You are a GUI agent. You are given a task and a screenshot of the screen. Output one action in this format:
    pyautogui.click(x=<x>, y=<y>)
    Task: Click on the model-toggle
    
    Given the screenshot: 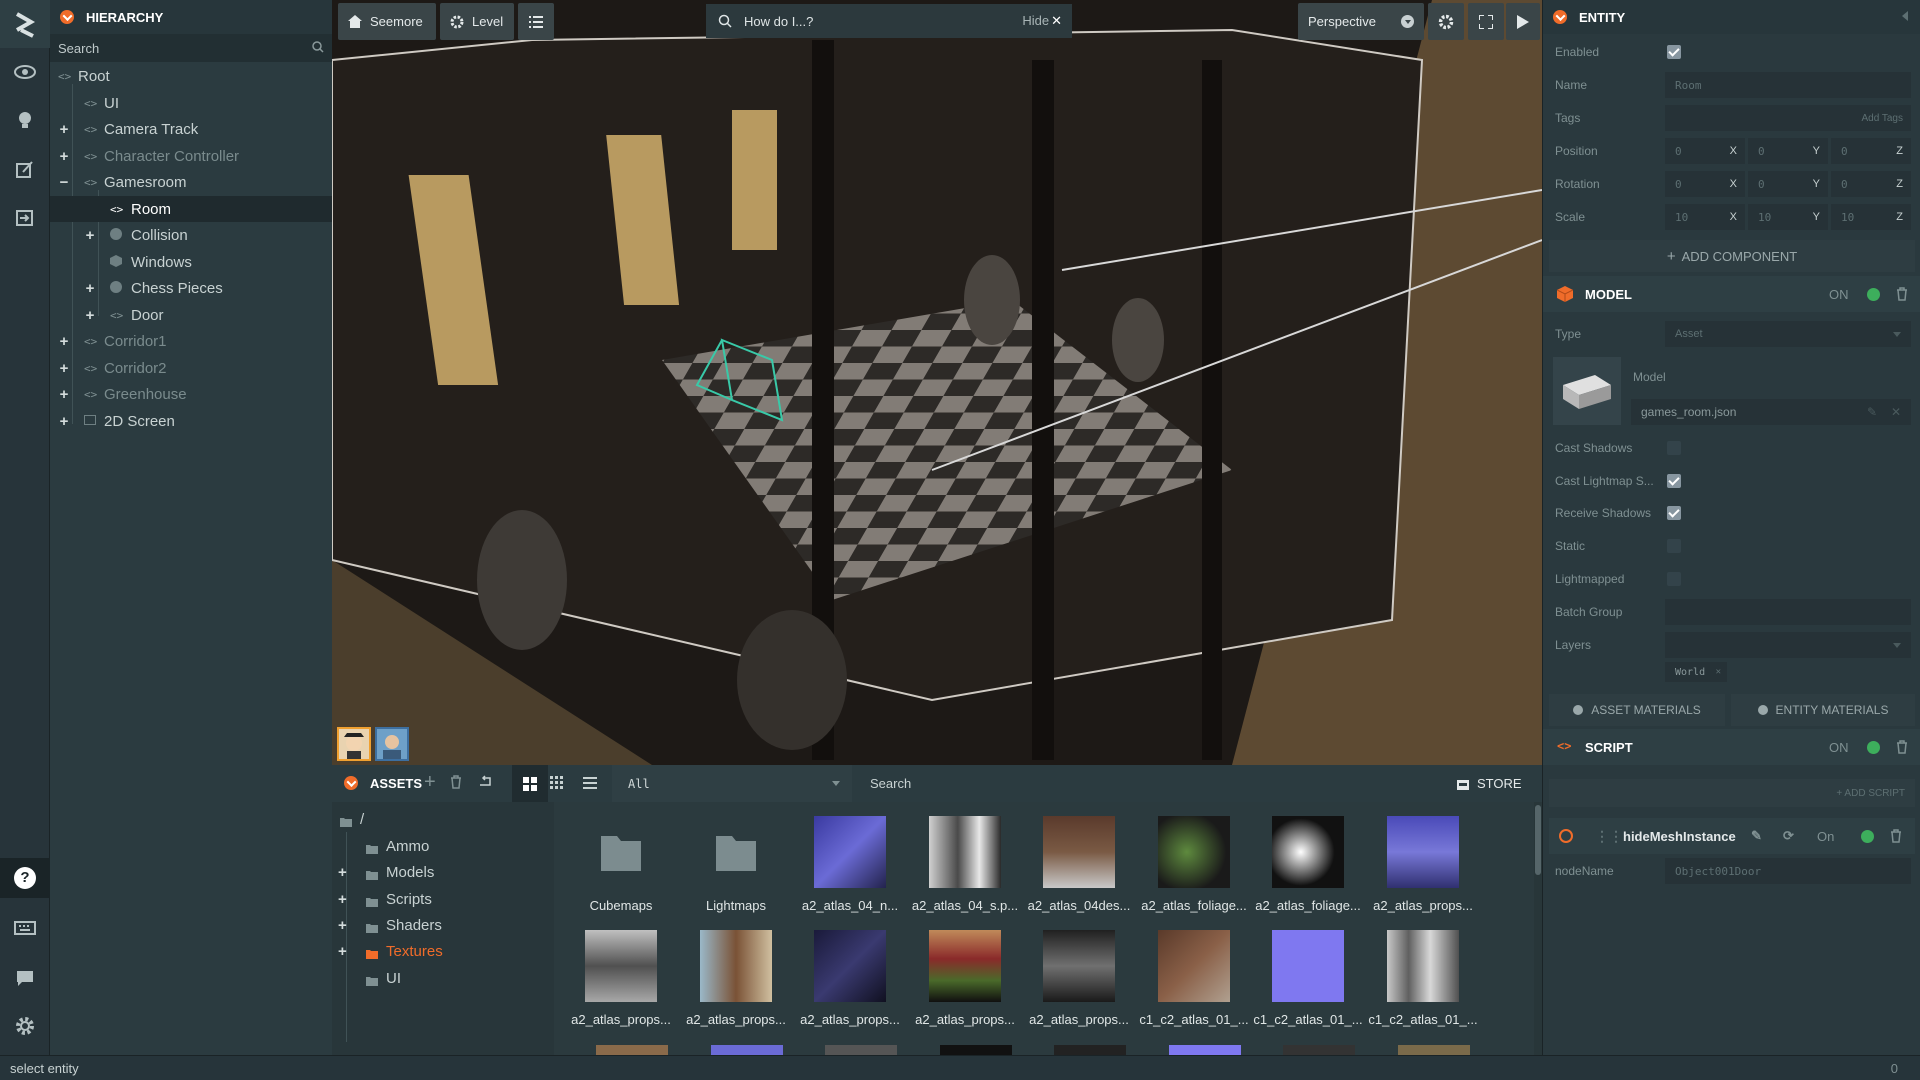 What is the action you would take?
    pyautogui.click(x=1873, y=294)
    